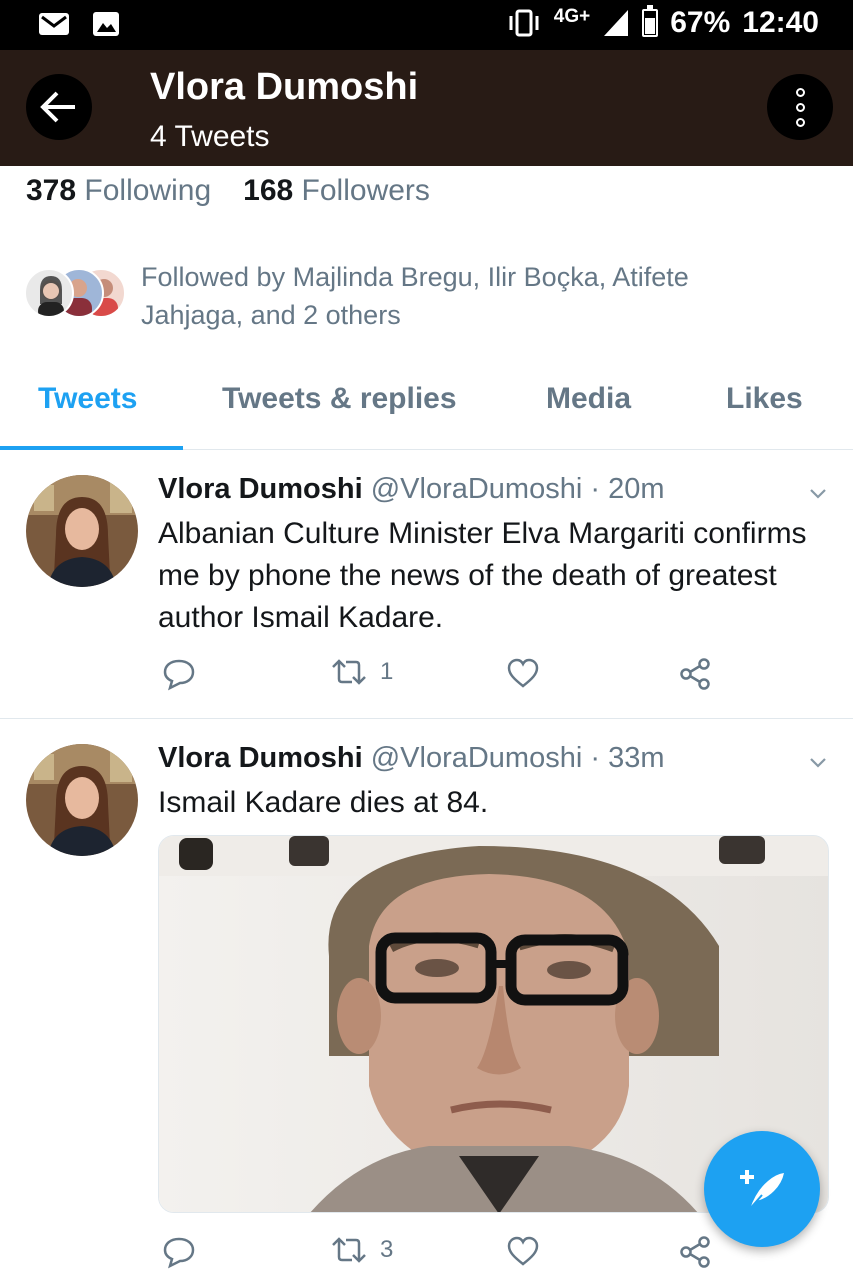 The height and width of the screenshot is (1280, 853). Describe the element at coordinates (284, 87) in the screenshot. I see `profile-name: Vlora Dumoshi` at that location.